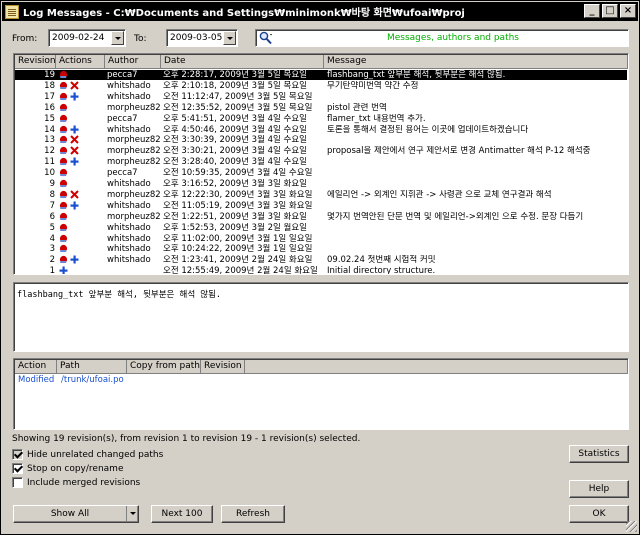 The image size is (640, 535). Describe the element at coordinates (238, 107) in the screenshot. I see `log-date: 오전 12:35:52, 2009년 3월 5일 목요일` at that location.